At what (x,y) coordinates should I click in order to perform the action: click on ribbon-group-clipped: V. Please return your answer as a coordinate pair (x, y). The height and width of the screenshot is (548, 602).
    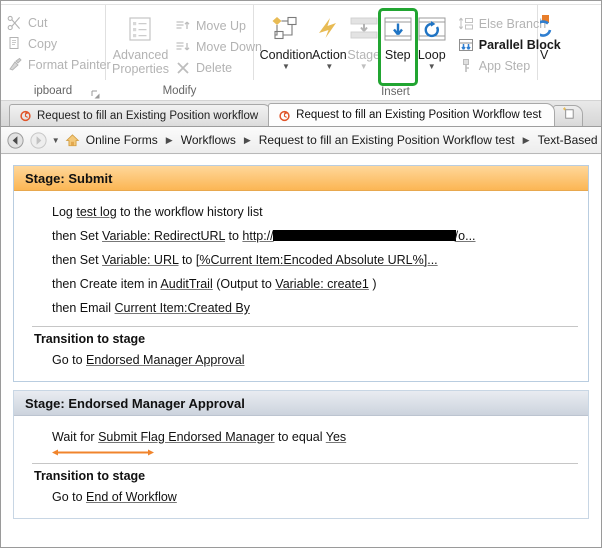
    Looking at the image, I should click on (551, 50).